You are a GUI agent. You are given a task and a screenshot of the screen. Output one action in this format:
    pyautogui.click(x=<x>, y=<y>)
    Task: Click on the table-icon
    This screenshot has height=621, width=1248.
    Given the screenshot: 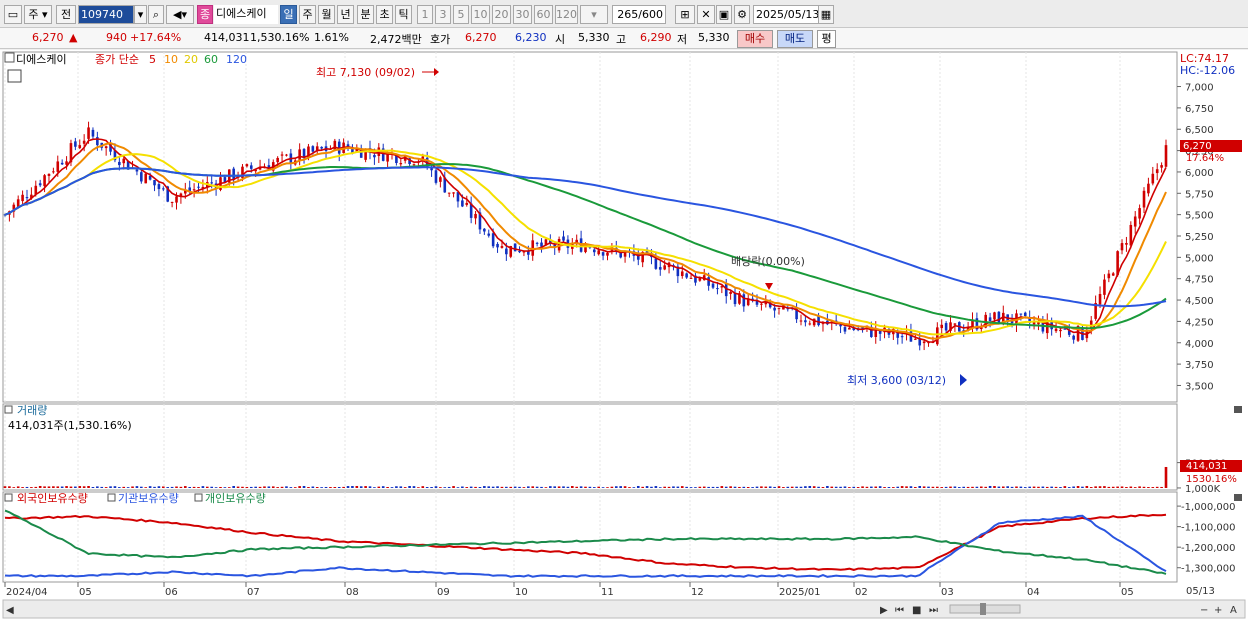 What is the action you would take?
    pyautogui.click(x=14, y=76)
    